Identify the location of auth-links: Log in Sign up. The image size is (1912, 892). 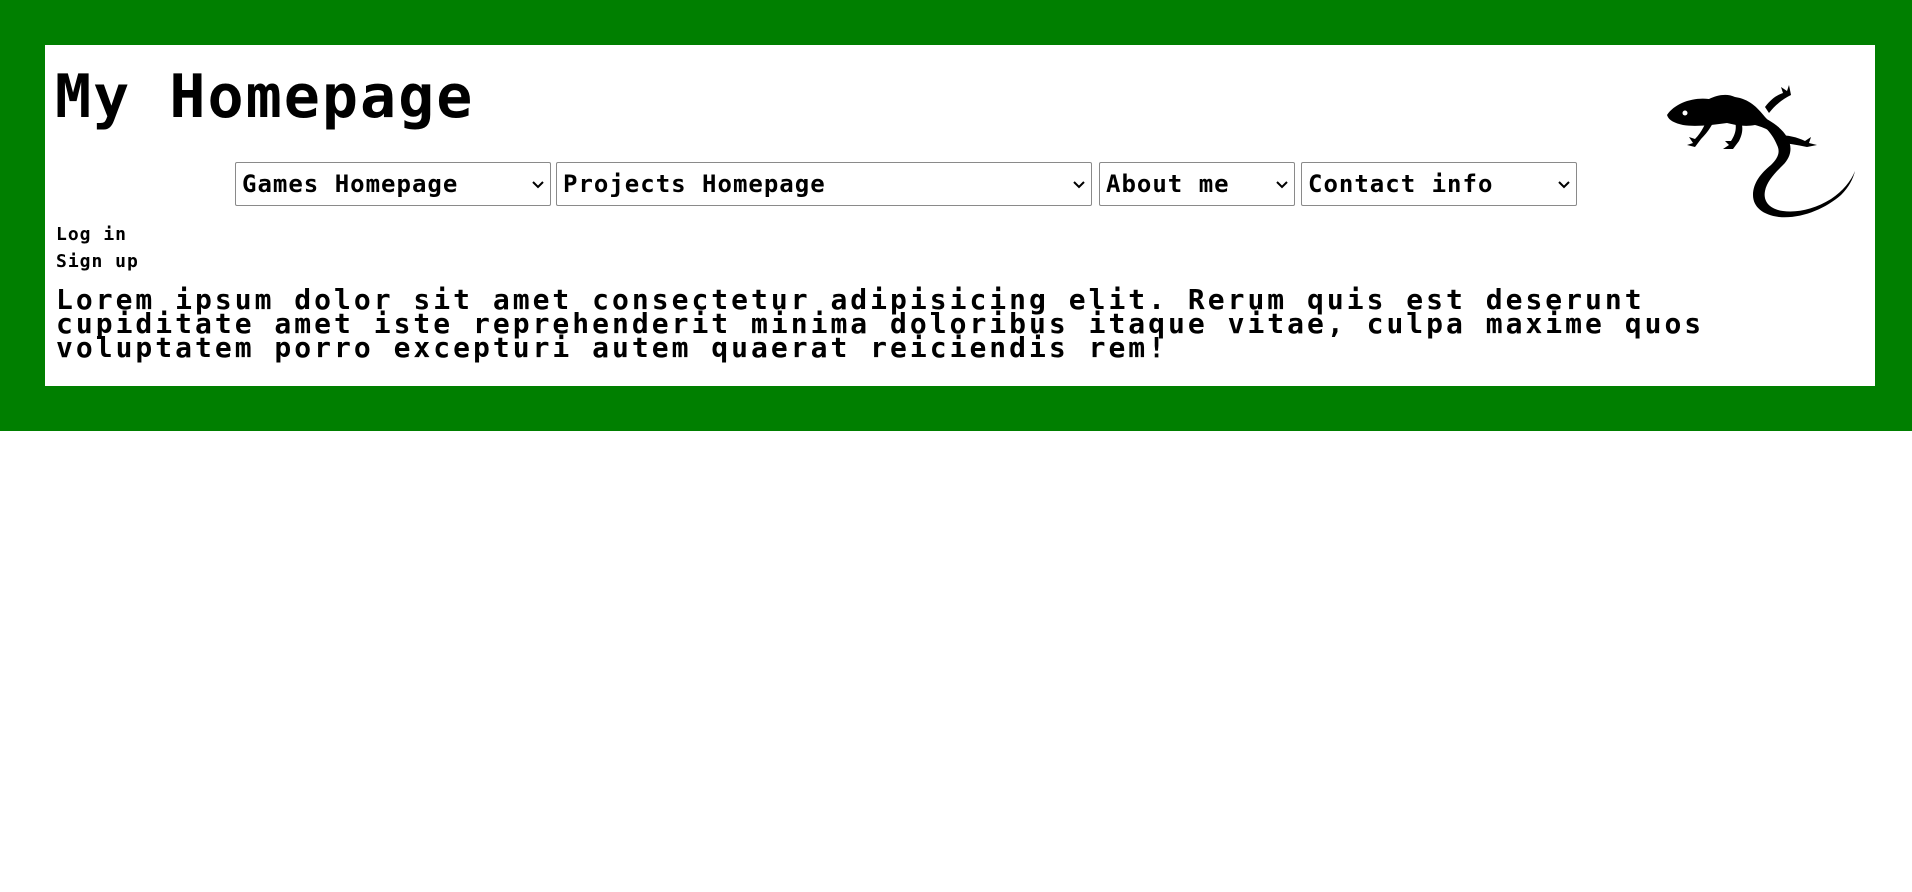
(97, 248).